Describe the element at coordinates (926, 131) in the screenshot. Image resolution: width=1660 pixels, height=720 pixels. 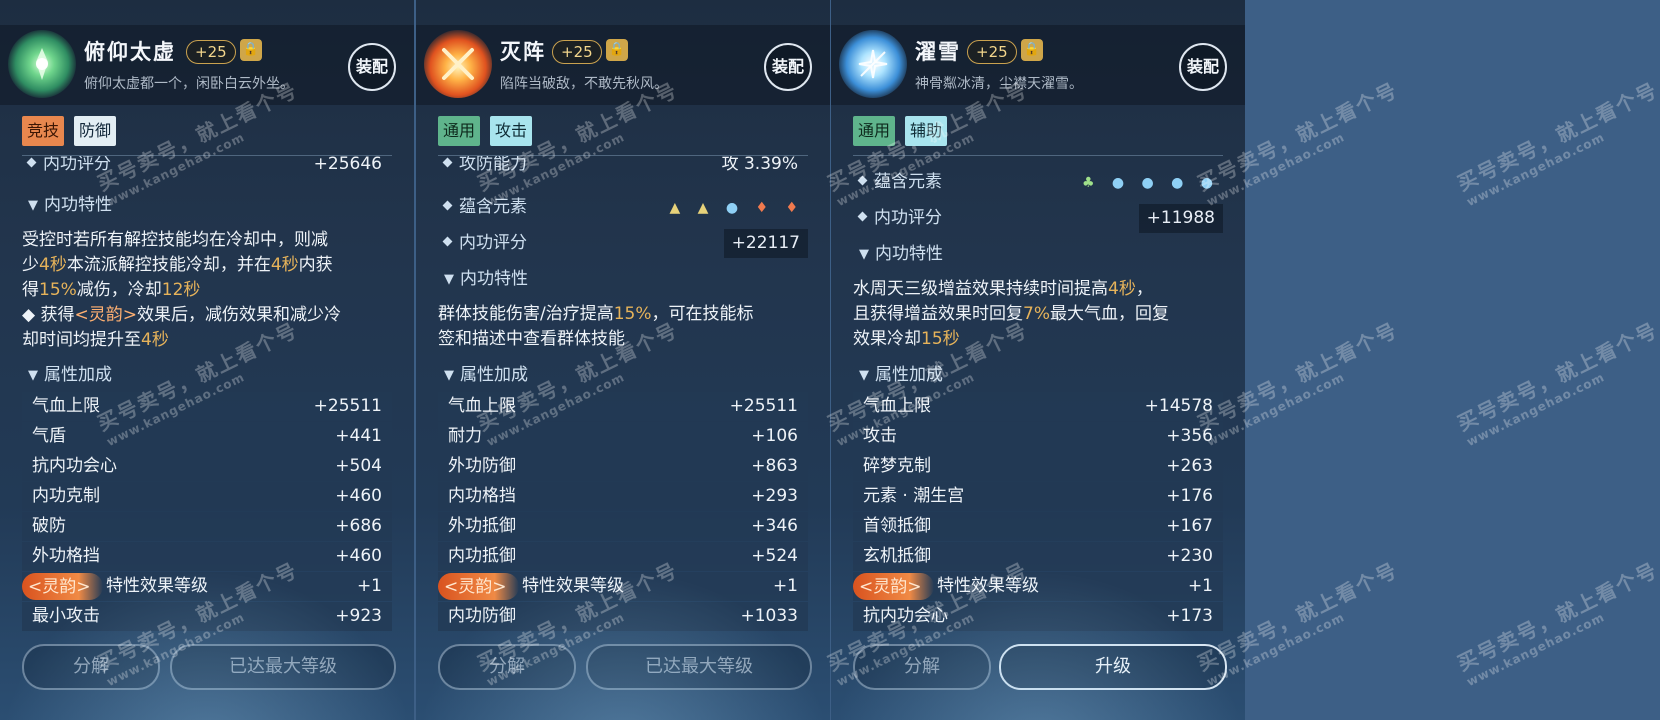
I see `tag-support: 辅助` at that location.